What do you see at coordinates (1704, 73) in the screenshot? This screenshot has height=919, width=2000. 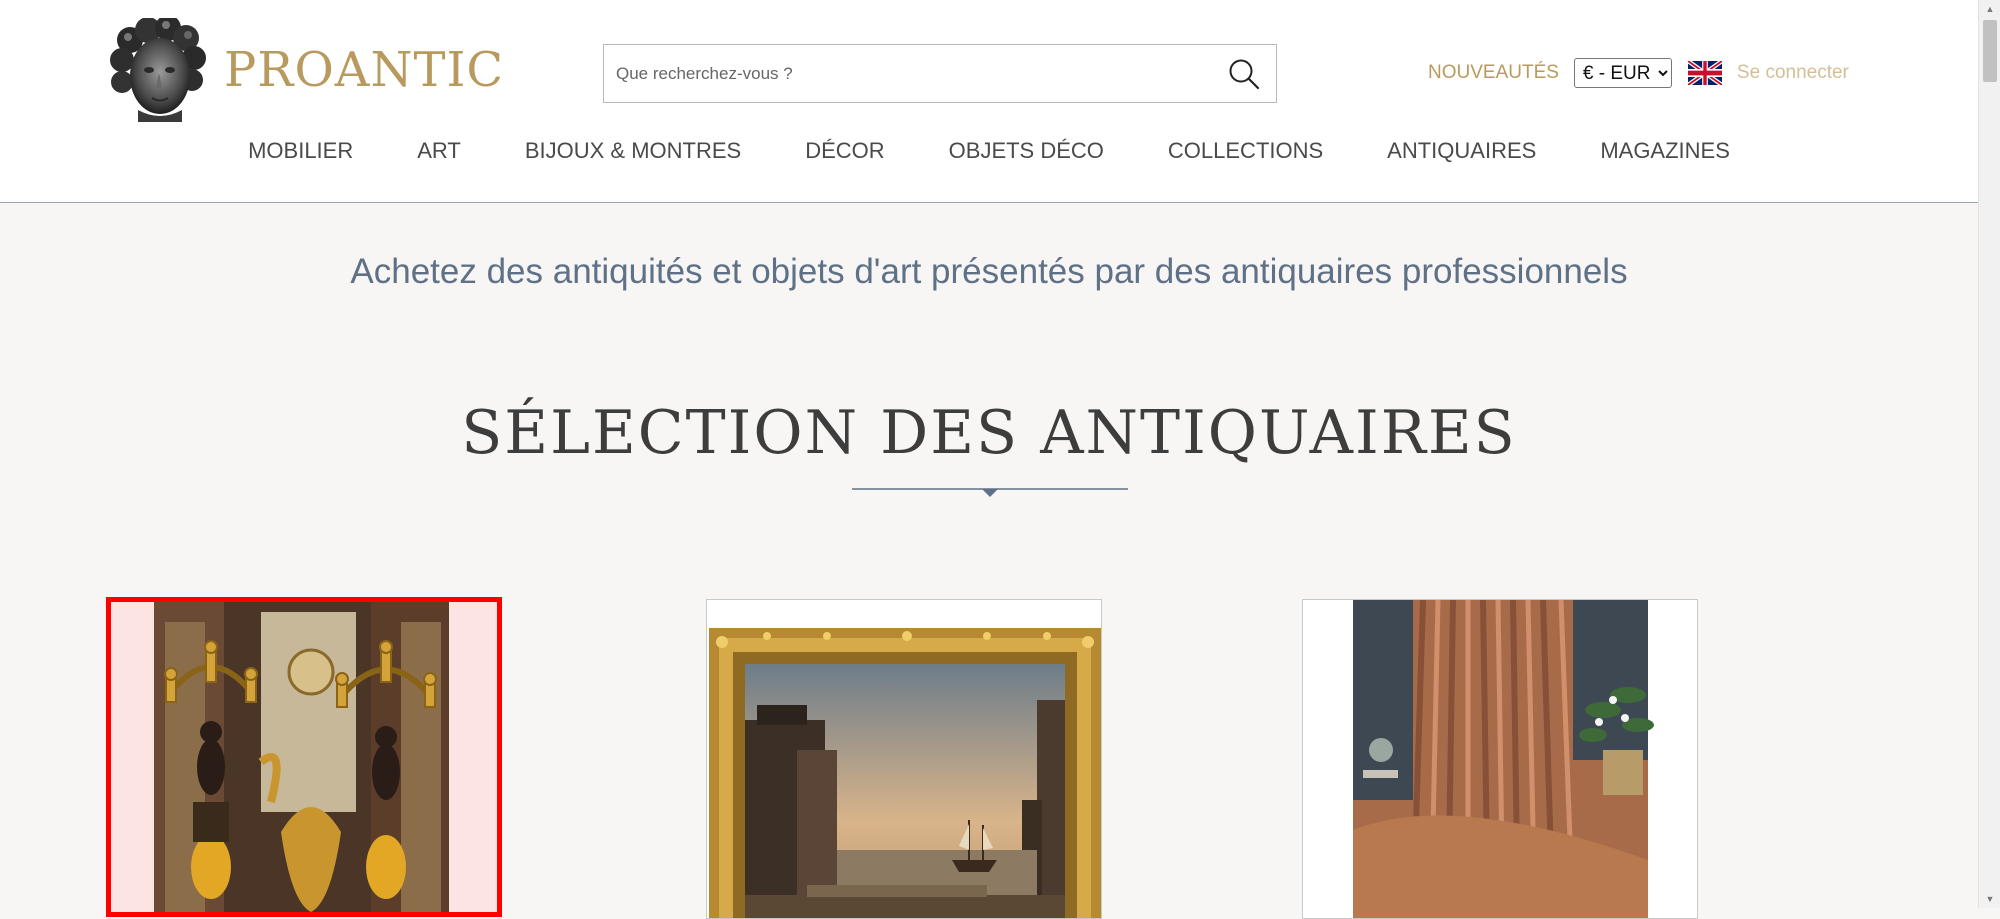 I see `uk-flag-icon` at bounding box center [1704, 73].